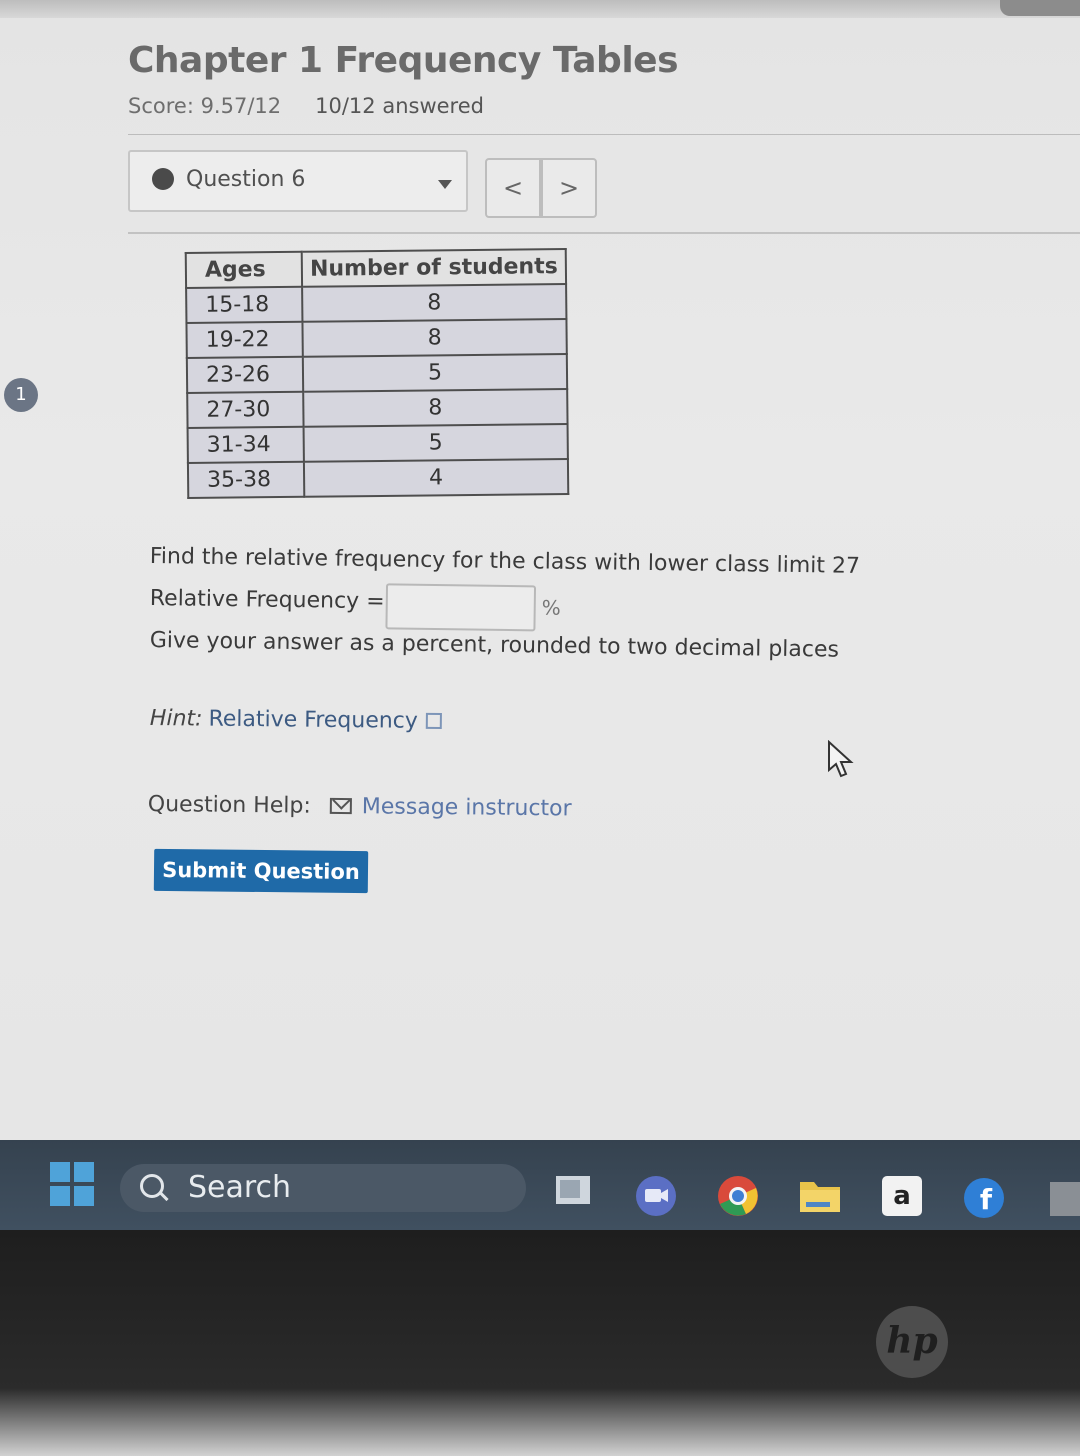  I want to click on question-help-row: Question Help: Message instructor, so click(359, 806).